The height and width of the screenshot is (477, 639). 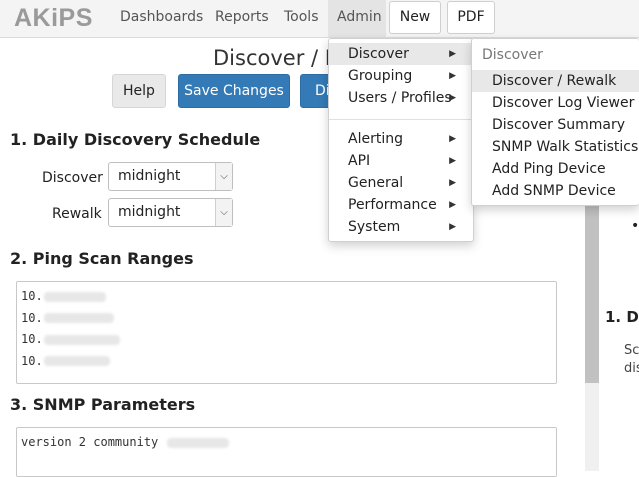 I want to click on submenu-item-discover-rewalk: Discover / Rewalk, so click(x=555, y=81).